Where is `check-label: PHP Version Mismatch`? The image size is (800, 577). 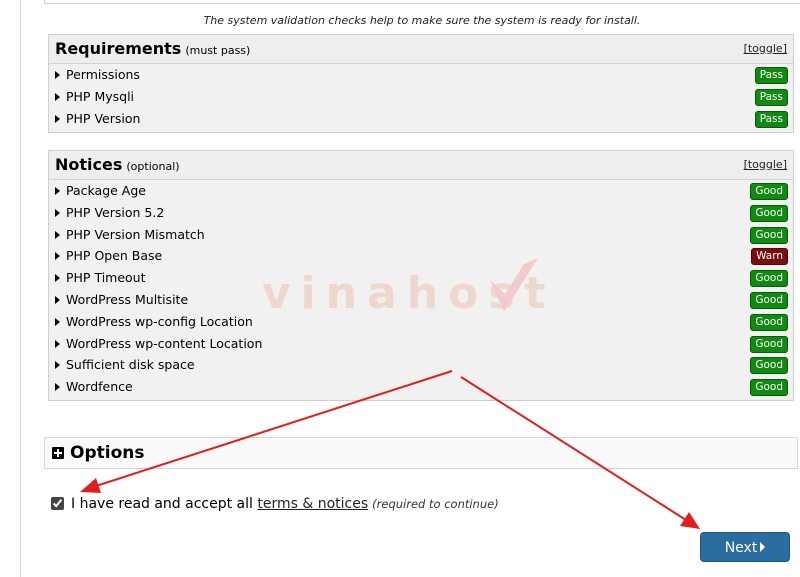
check-label: PHP Version Mismatch is located at coordinates (135, 234).